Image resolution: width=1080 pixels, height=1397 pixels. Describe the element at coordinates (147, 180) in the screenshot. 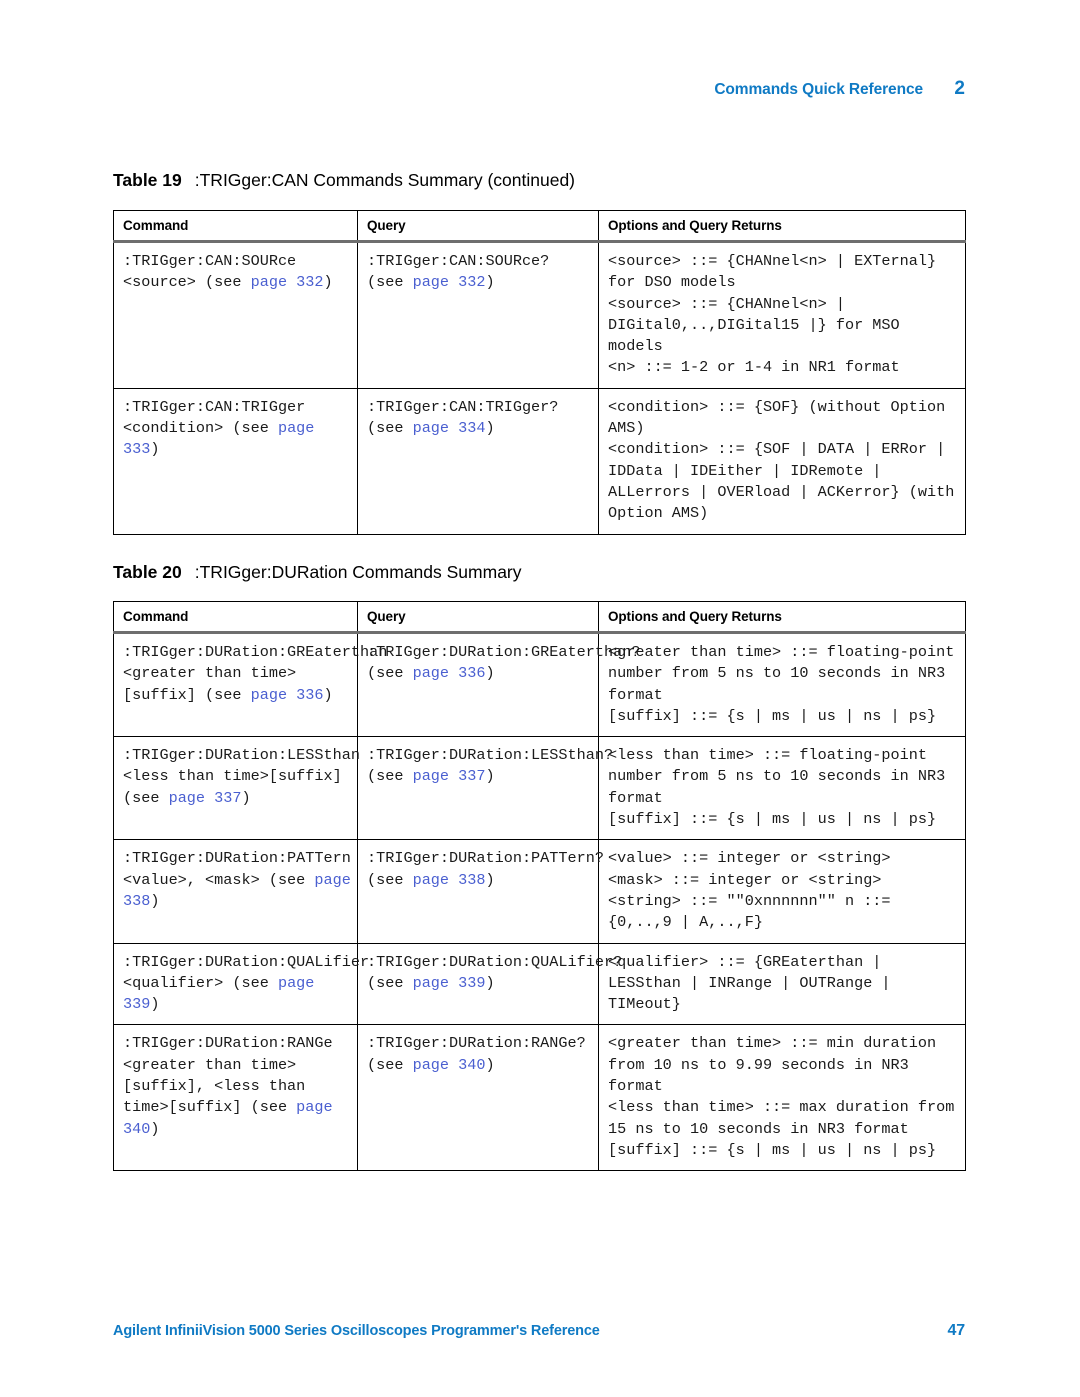

I see `table-caption-number: Table 19` at that location.